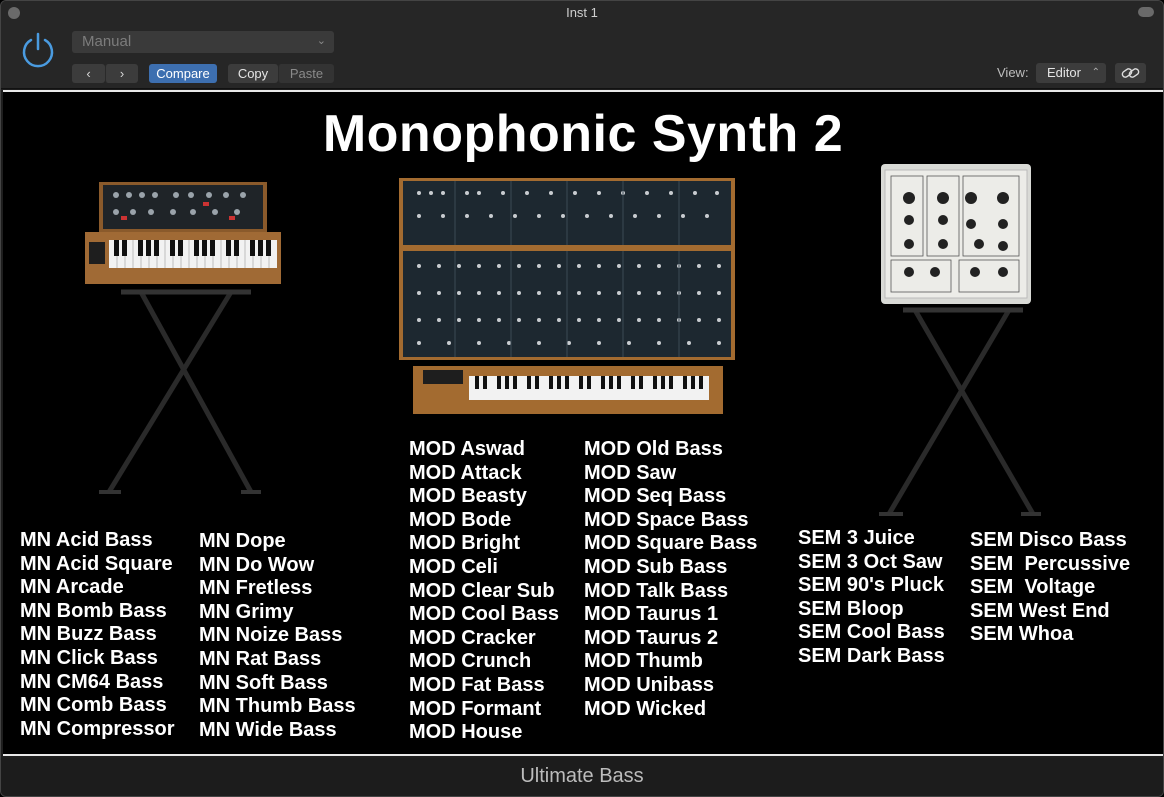 The height and width of the screenshot is (797, 1164). I want to click on window-resize-button, so click(1146, 12).